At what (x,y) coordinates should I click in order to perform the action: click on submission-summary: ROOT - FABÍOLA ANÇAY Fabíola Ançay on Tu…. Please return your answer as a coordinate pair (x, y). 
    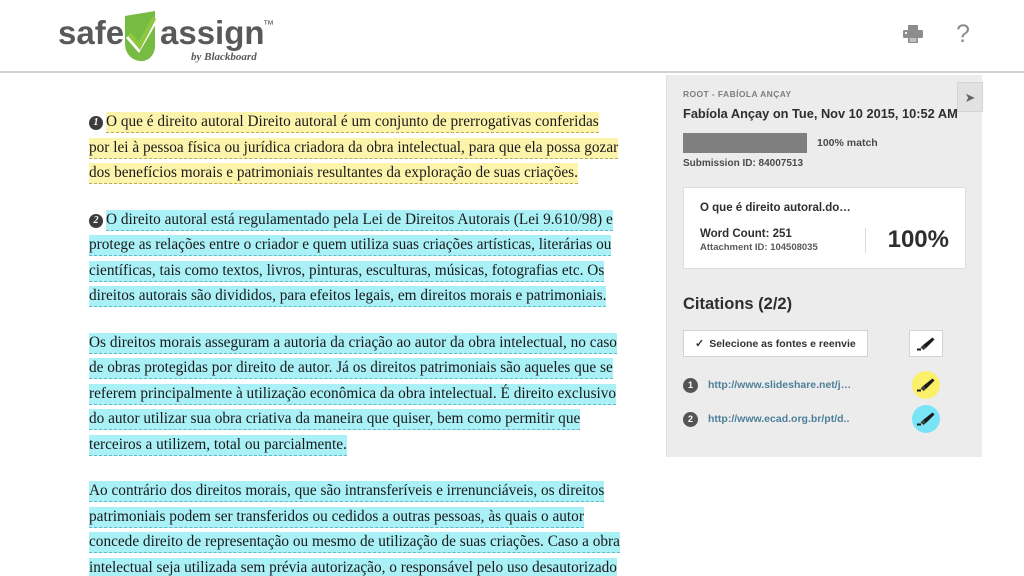
    Looking at the image, I should click on (824, 129).